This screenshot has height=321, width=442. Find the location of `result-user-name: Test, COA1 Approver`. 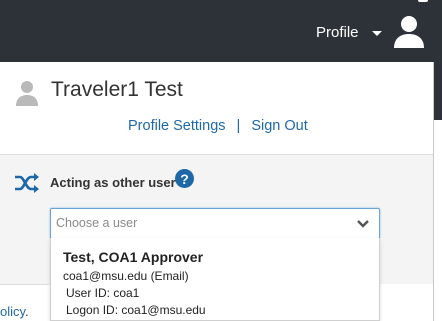

result-user-name: Test, COA1 Approver is located at coordinates (133, 257).